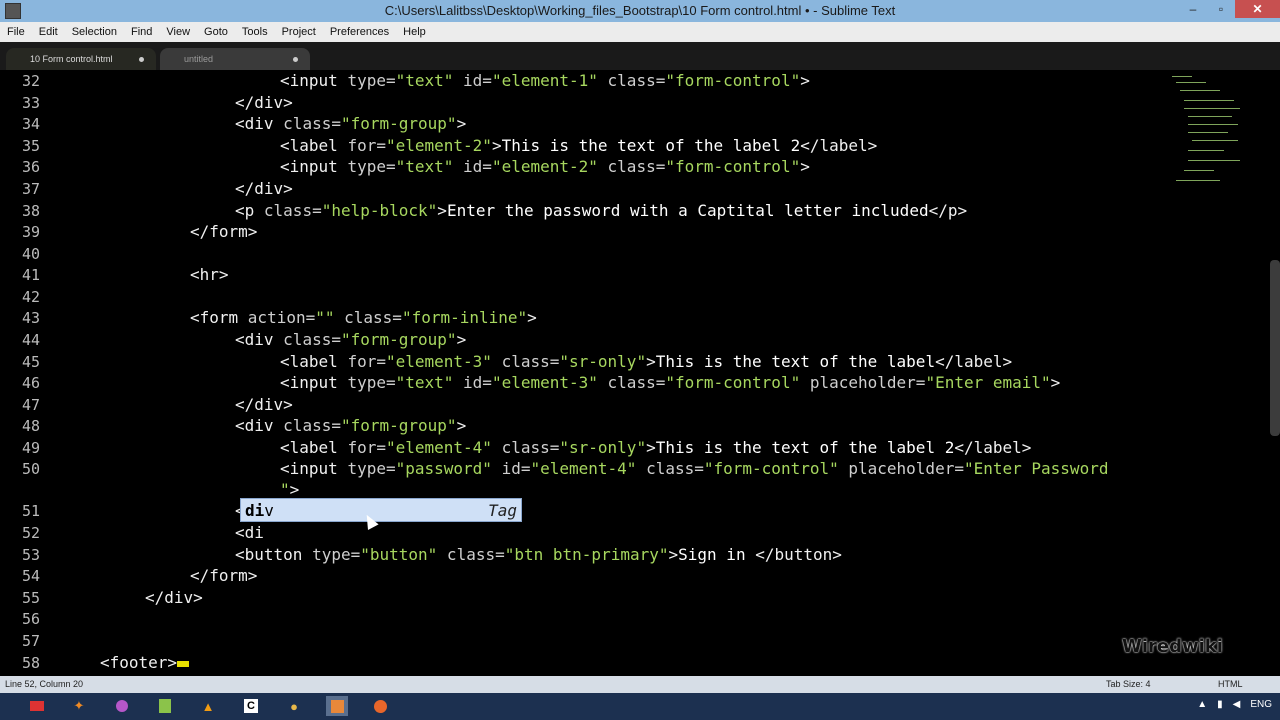 Image resolution: width=1280 pixels, height=720 pixels. Describe the element at coordinates (325, 317) in the screenshot. I see `string: ""` at that location.